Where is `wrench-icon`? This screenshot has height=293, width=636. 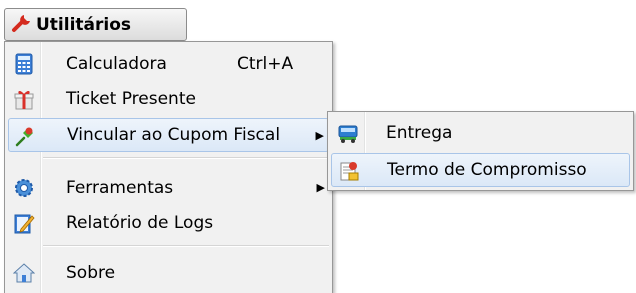 wrench-icon is located at coordinates (23, 24).